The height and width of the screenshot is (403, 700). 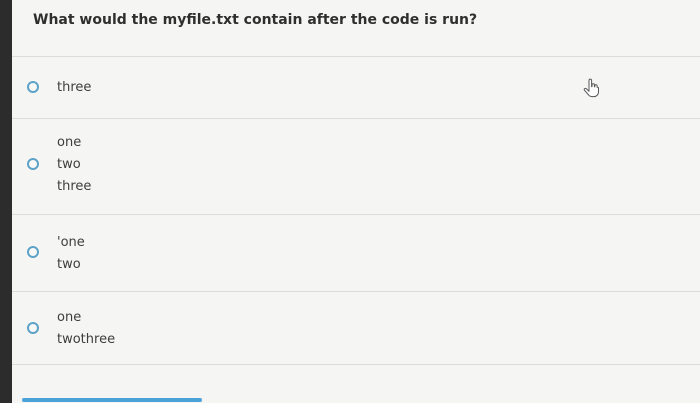 I want to click on option-2-line-1: one, so click(x=69, y=142).